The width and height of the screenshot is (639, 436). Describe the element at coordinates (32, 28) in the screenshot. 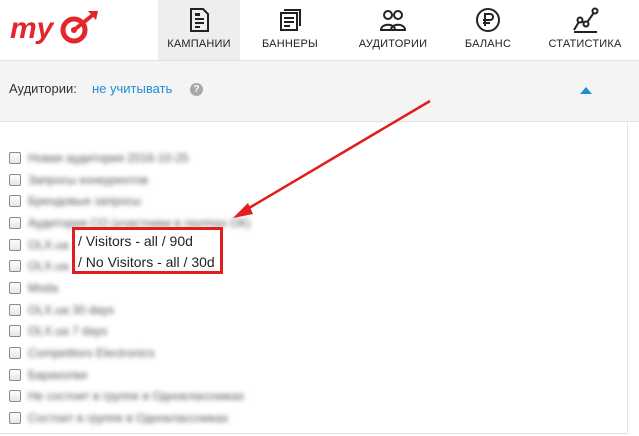

I see `svg-text: my` at that location.